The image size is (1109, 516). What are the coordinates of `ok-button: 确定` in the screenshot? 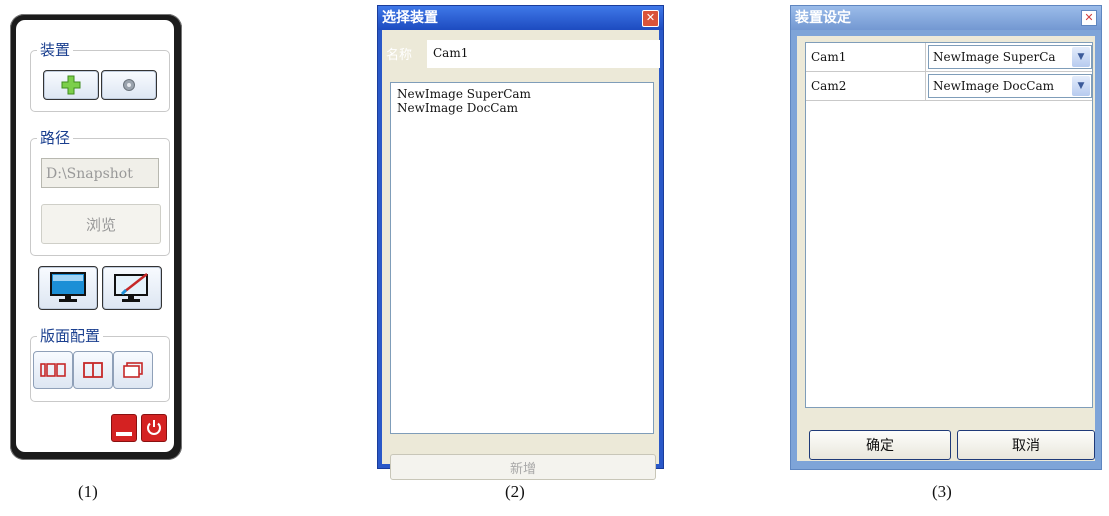 It's located at (880, 445).